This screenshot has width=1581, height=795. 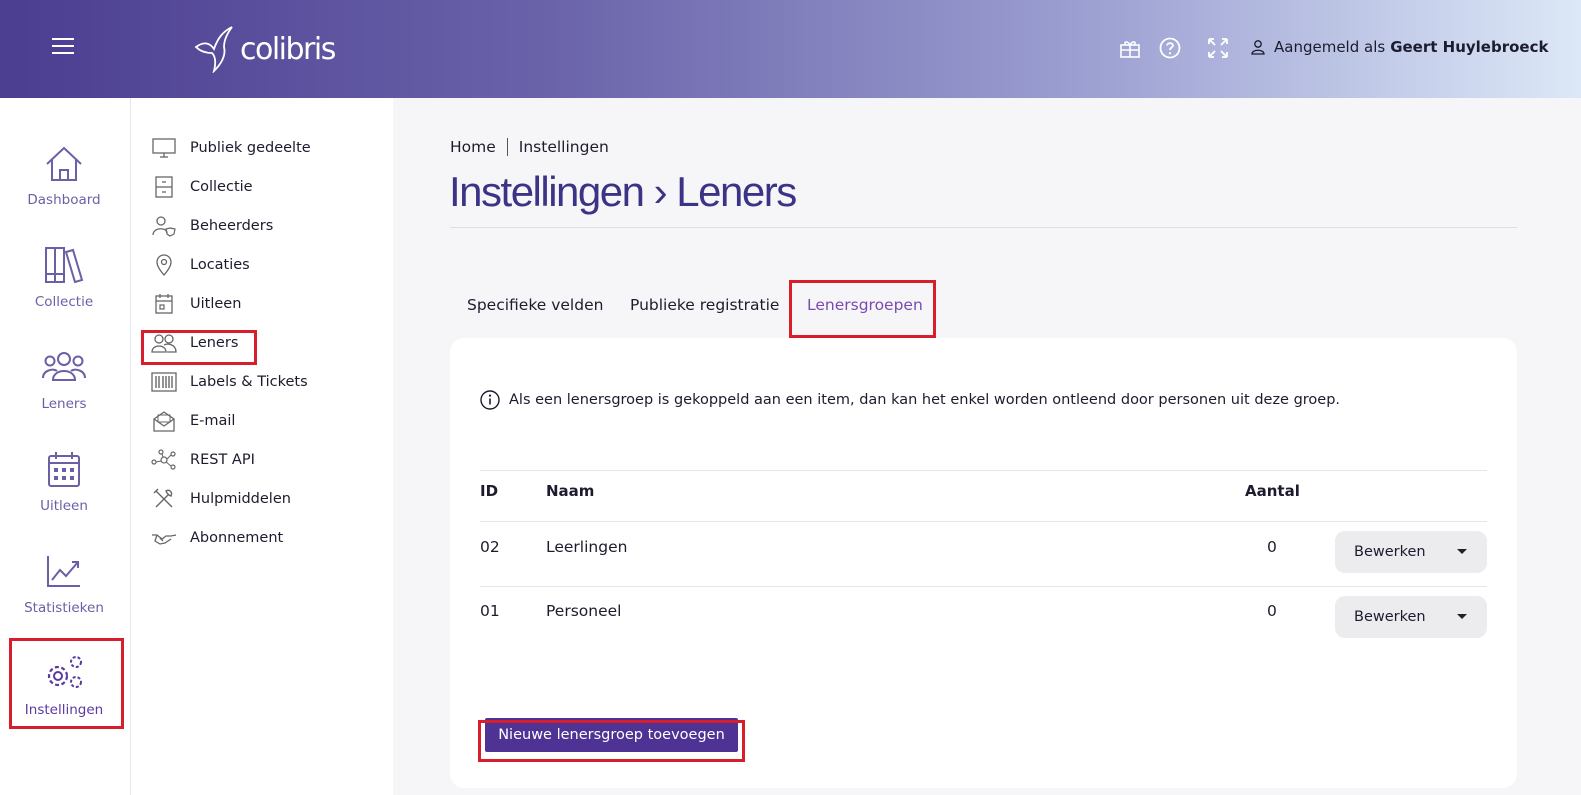 What do you see at coordinates (535, 305) in the screenshot?
I see `tab-specifieke-velden: Specifieke velden` at bounding box center [535, 305].